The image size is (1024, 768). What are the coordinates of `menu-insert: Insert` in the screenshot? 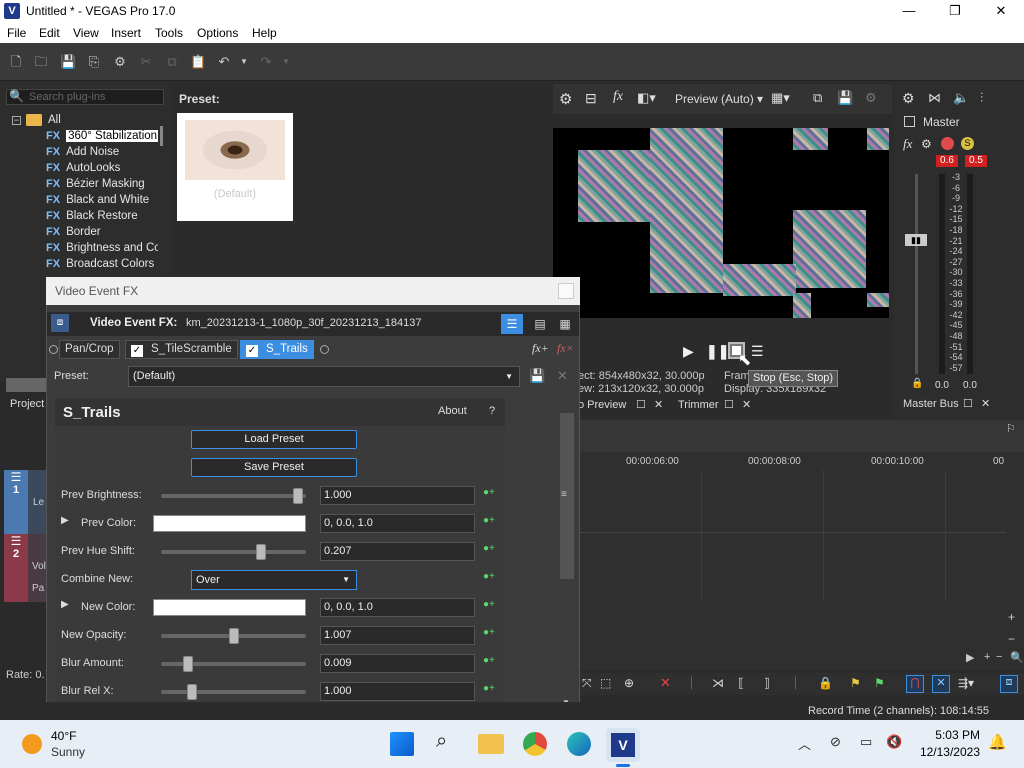 It's located at (126, 33).